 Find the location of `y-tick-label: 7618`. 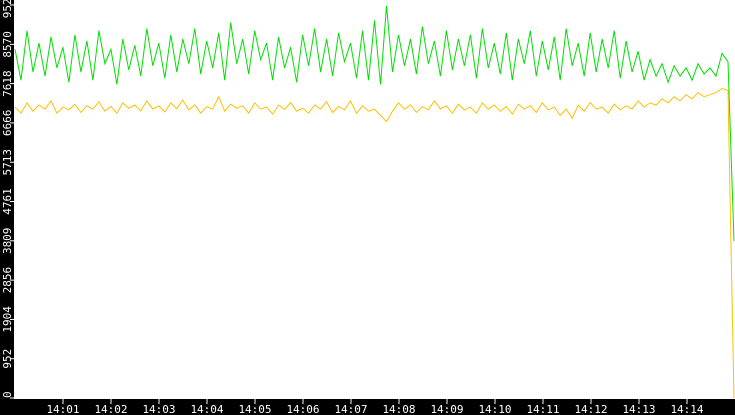

y-tick-label: 7618 is located at coordinates (7, 83).